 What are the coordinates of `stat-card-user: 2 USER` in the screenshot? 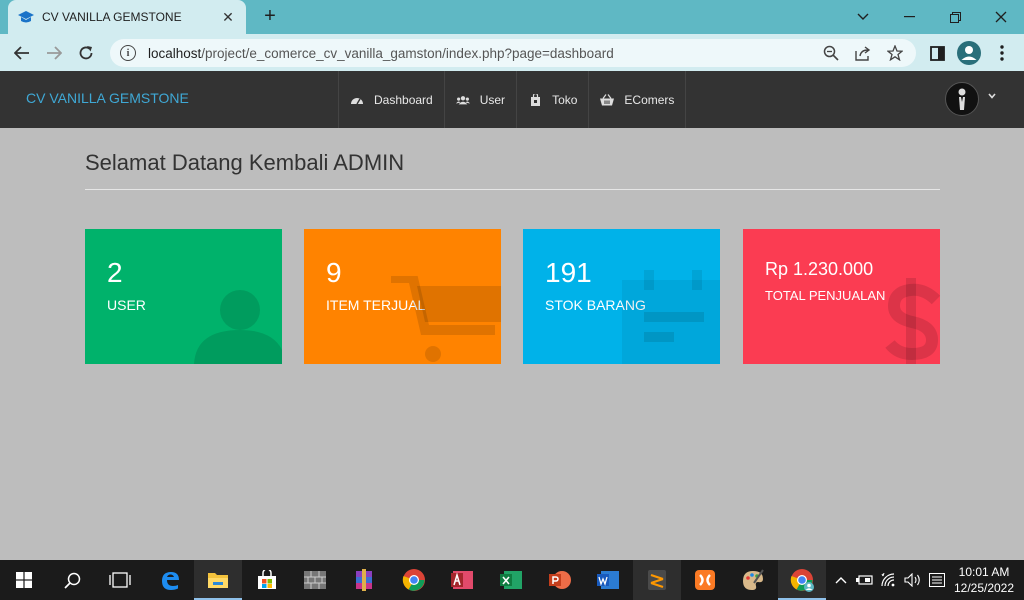 It's located at (183, 296).